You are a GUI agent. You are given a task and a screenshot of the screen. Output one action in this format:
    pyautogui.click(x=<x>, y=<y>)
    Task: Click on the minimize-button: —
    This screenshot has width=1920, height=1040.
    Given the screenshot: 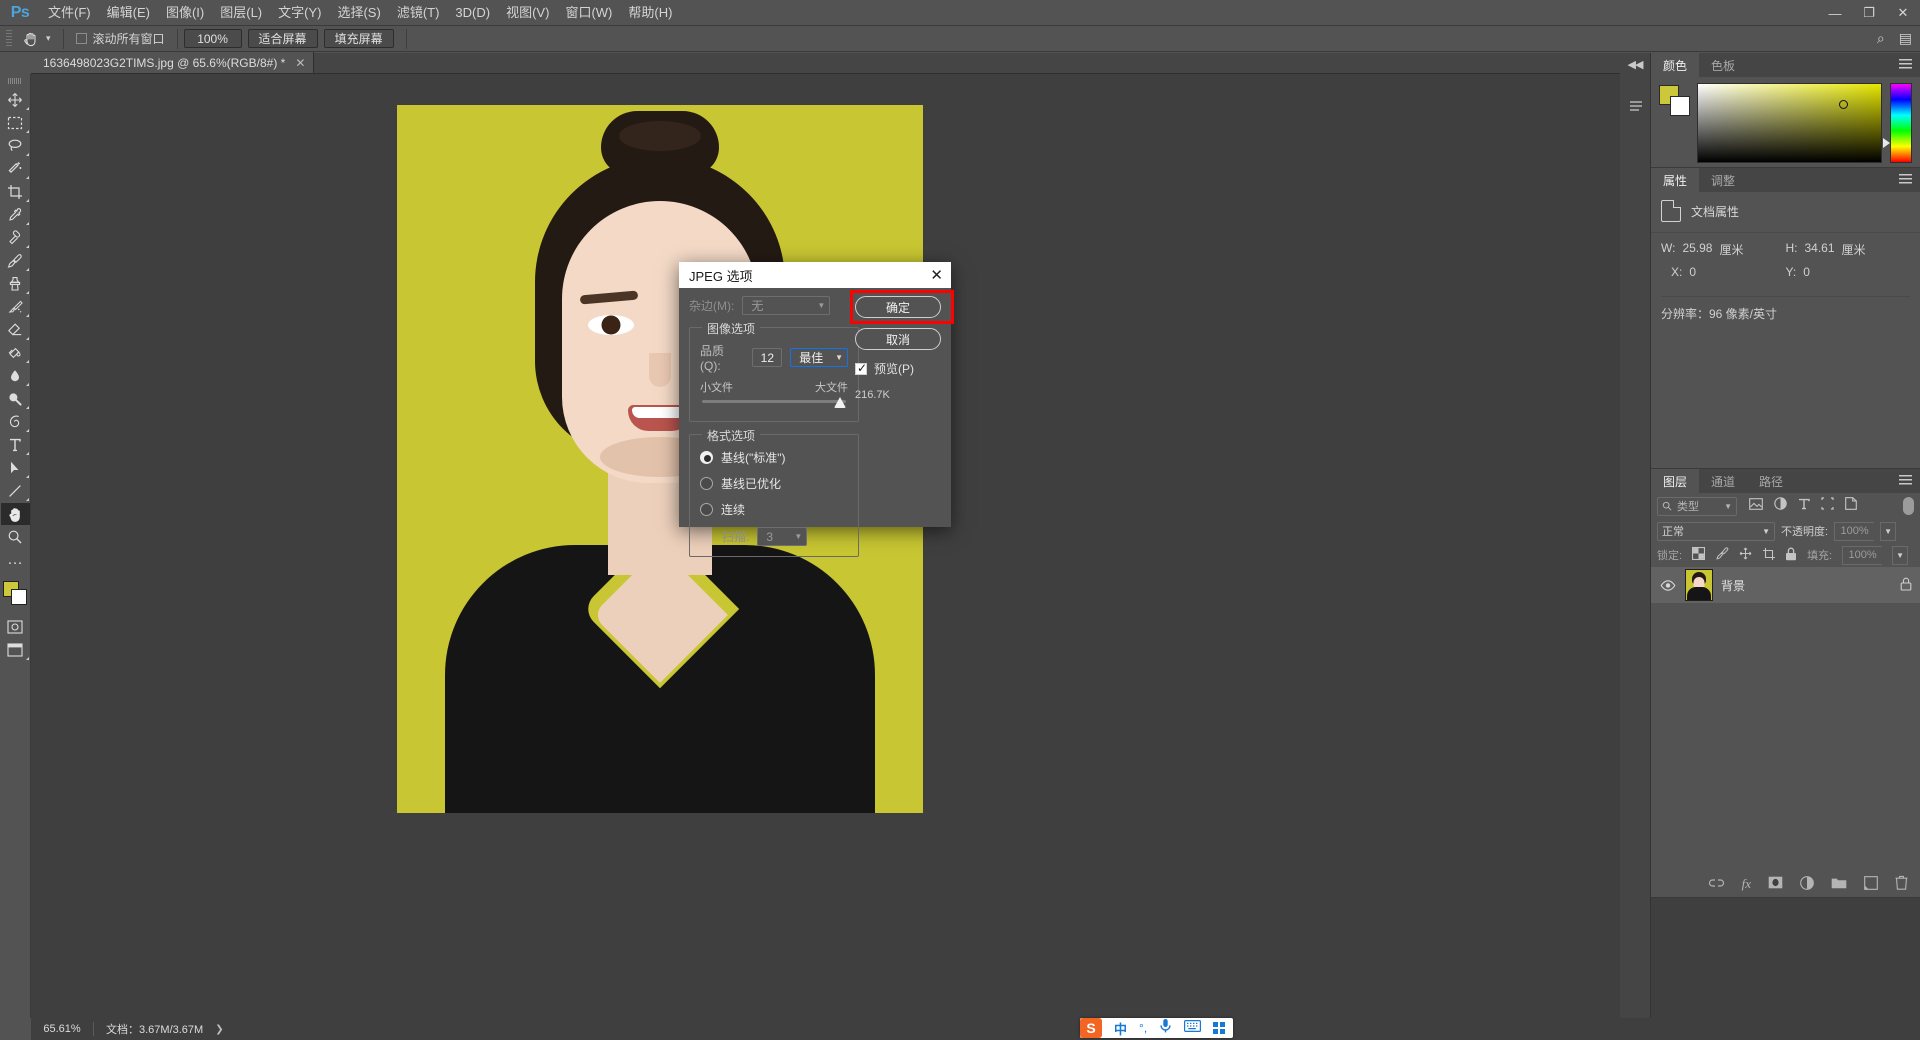 What is the action you would take?
    pyautogui.click(x=1835, y=13)
    